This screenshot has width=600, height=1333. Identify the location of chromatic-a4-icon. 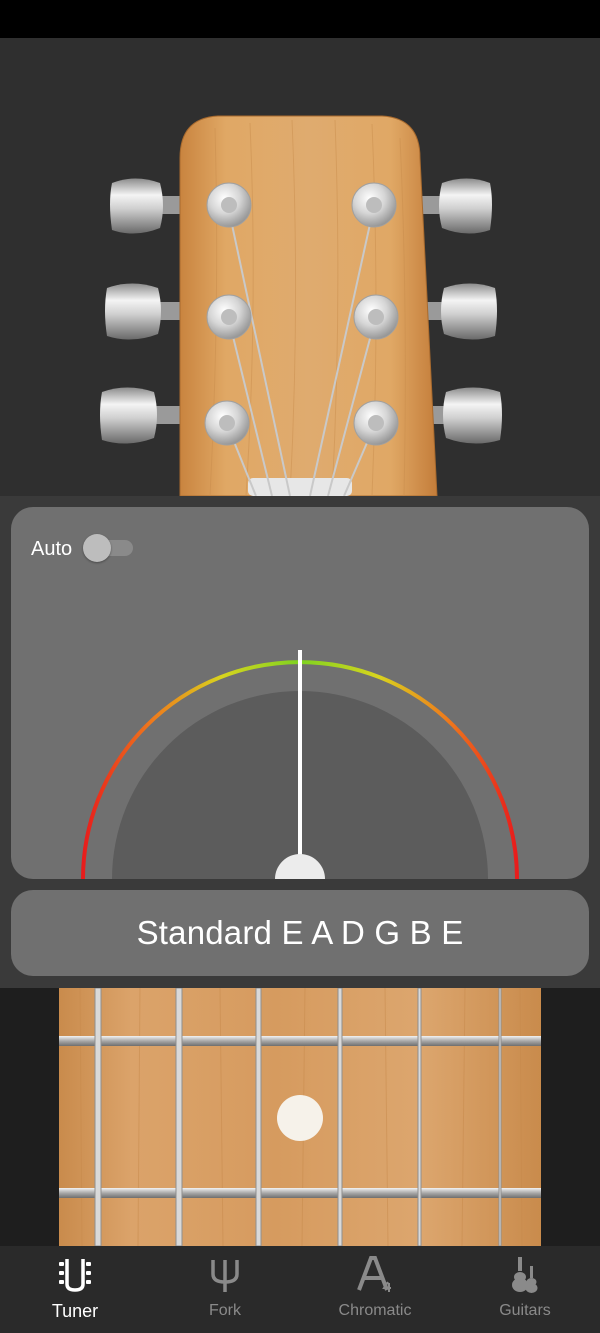
(374, 1274).